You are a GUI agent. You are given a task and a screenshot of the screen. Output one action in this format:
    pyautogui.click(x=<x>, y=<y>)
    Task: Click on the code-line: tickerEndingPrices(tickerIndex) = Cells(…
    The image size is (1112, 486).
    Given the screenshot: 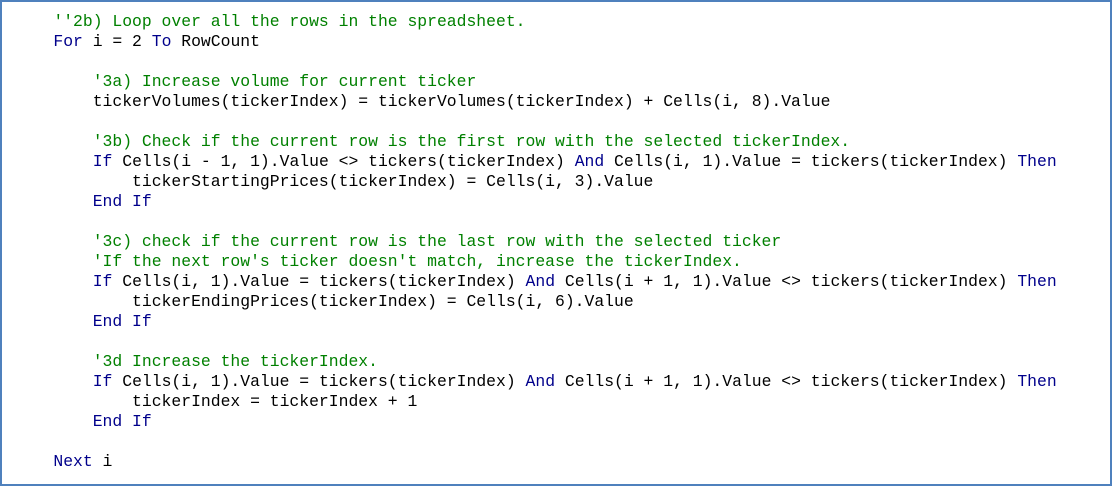 What is the action you would take?
    pyautogui.click(x=535, y=302)
    